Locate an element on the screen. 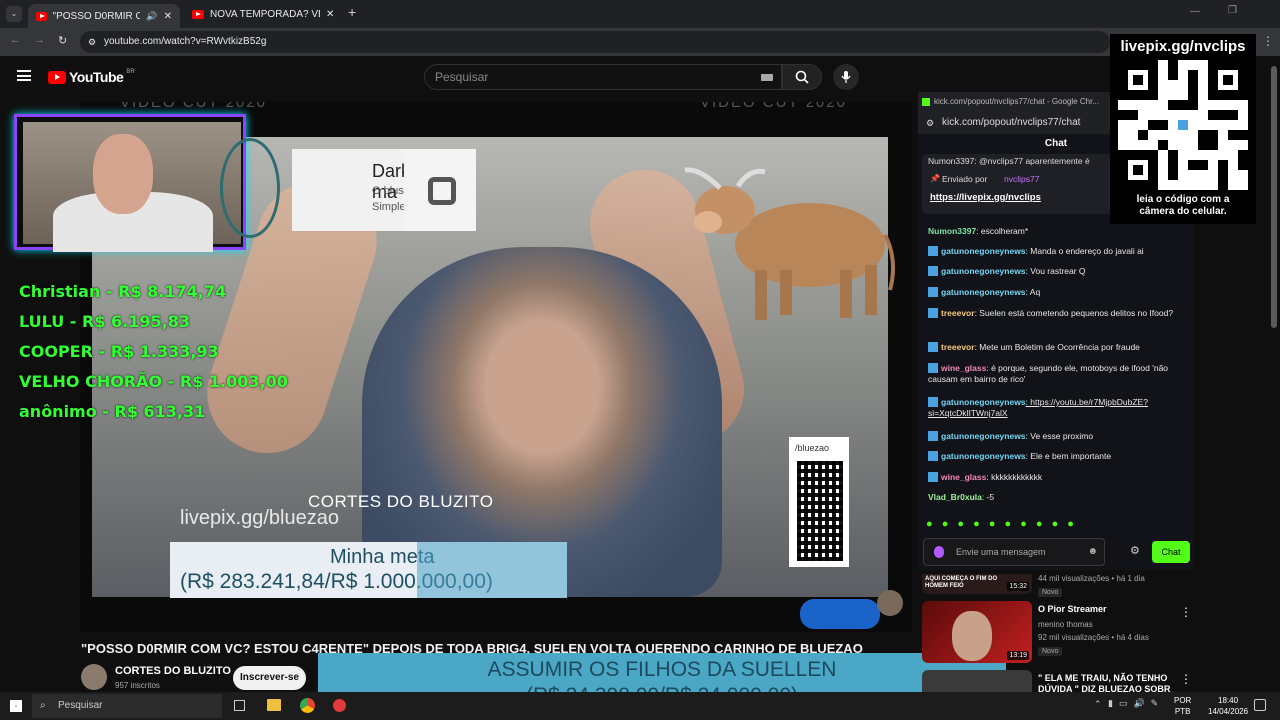  emoji-icon: ☻ is located at coordinates (1092, 552).